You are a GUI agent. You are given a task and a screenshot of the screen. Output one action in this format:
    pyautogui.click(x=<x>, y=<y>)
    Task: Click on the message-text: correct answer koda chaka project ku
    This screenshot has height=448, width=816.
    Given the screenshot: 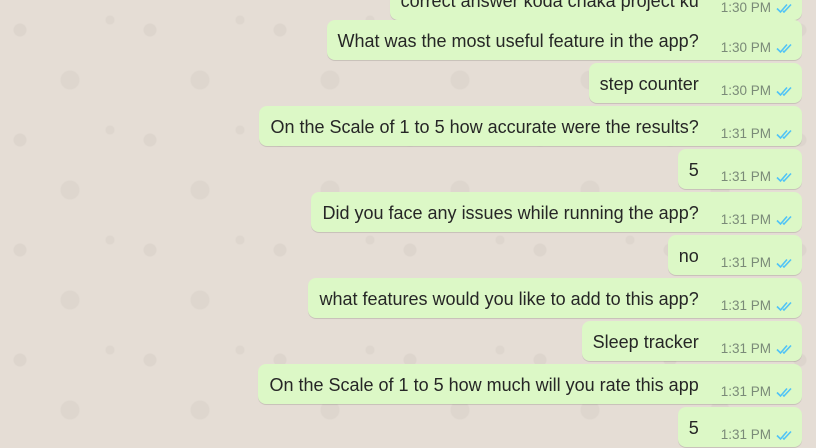 What is the action you would take?
    pyautogui.click(x=549, y=5)
    